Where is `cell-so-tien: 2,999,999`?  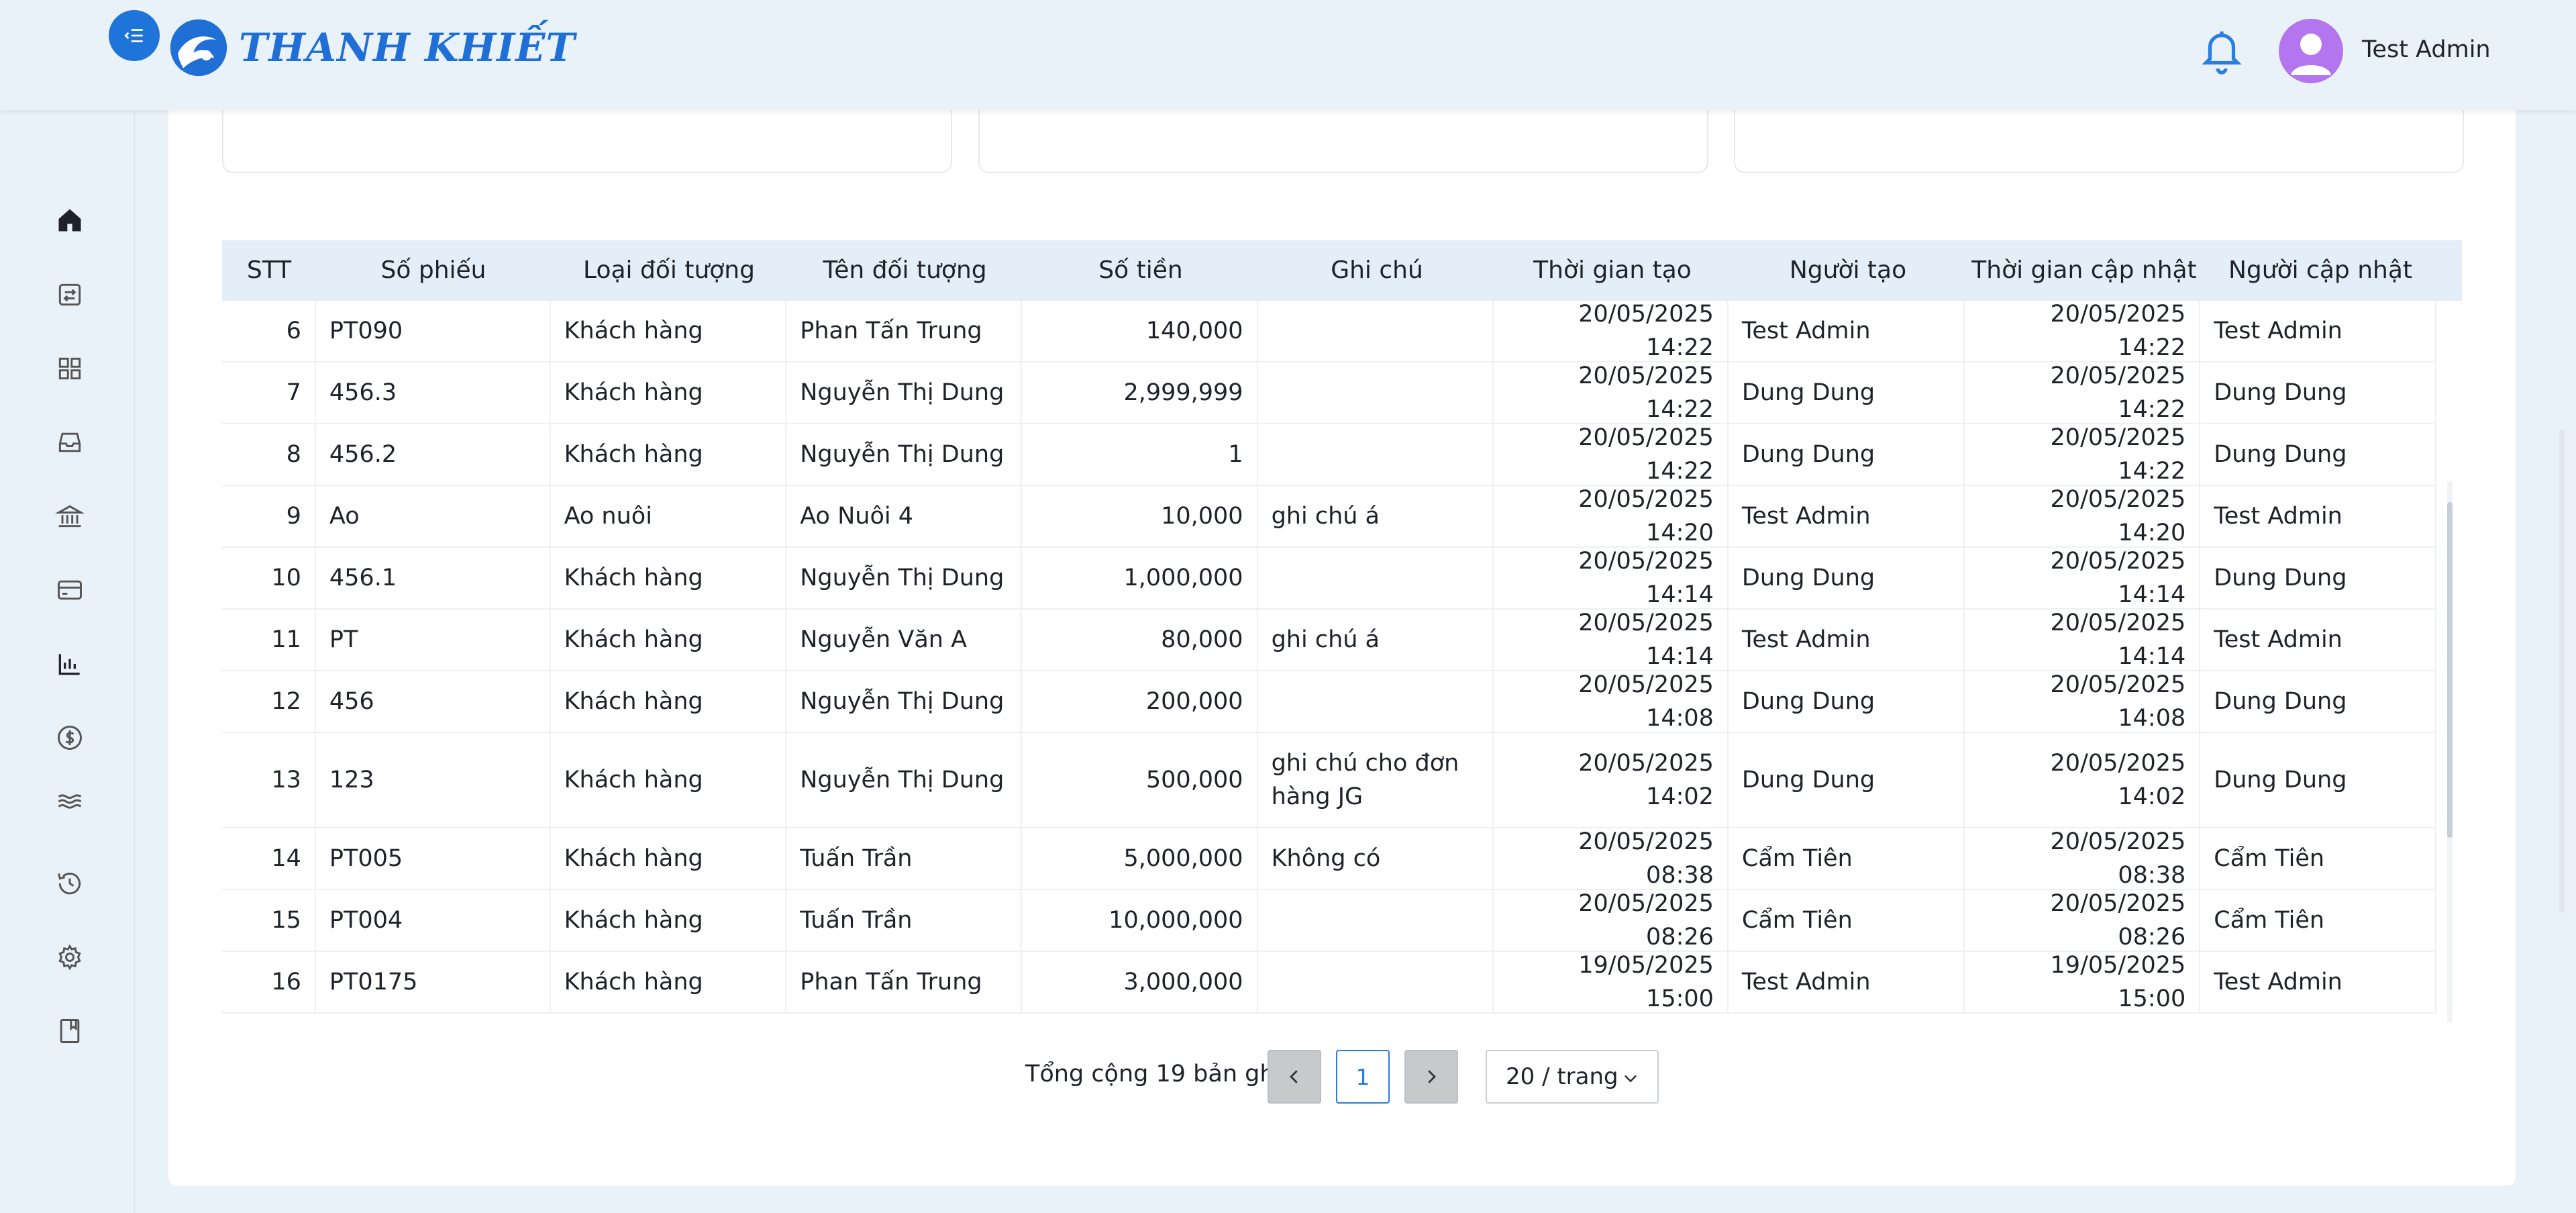
cell-so-tien: 2,999,999 is located at coordinates (1140, 392).